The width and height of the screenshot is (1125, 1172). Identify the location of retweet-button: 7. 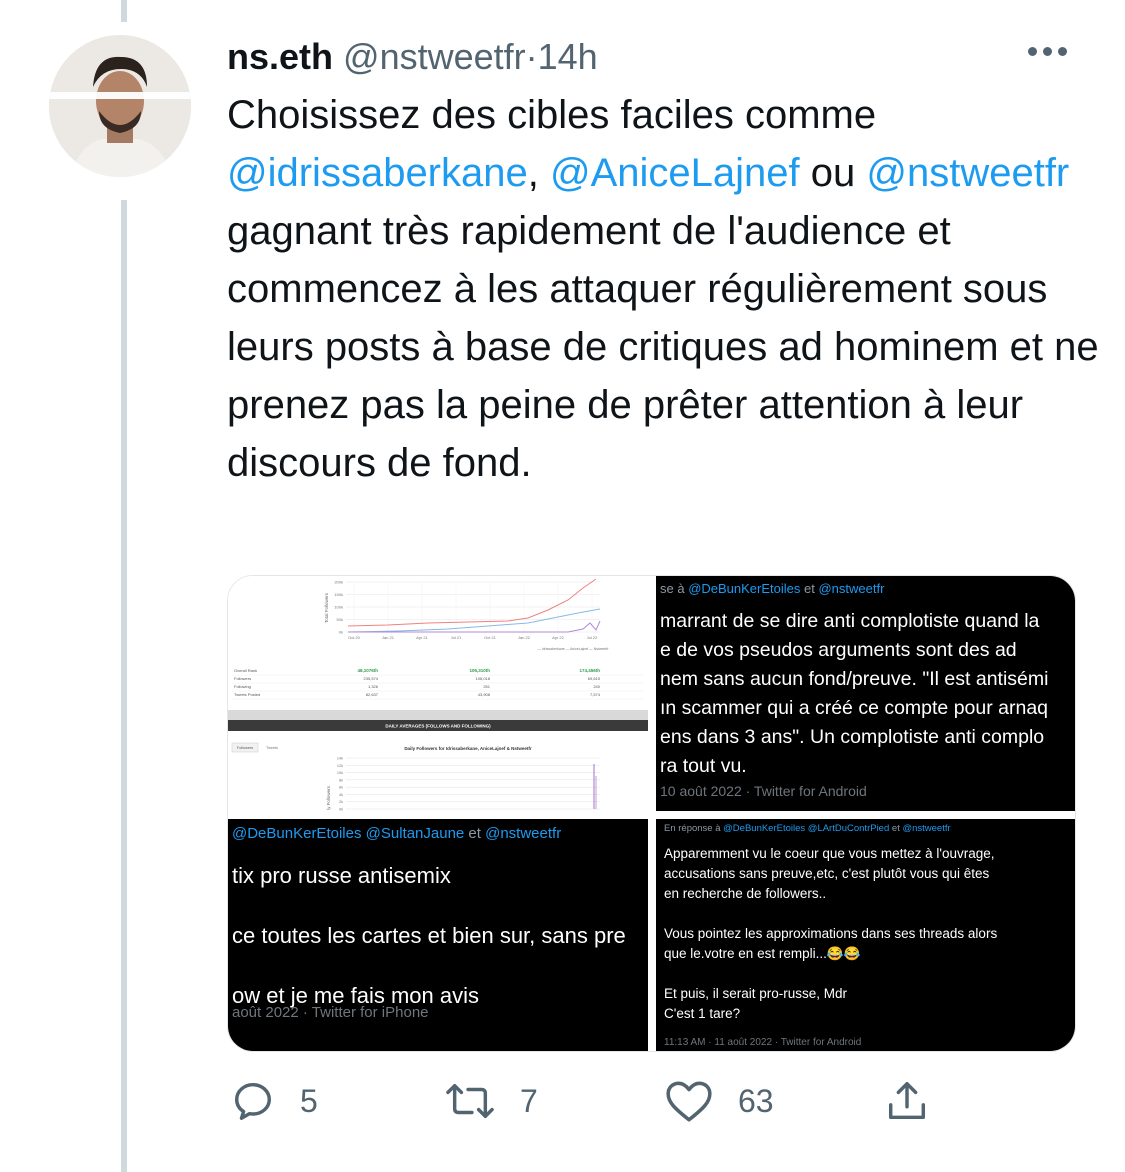
(491, 1101).